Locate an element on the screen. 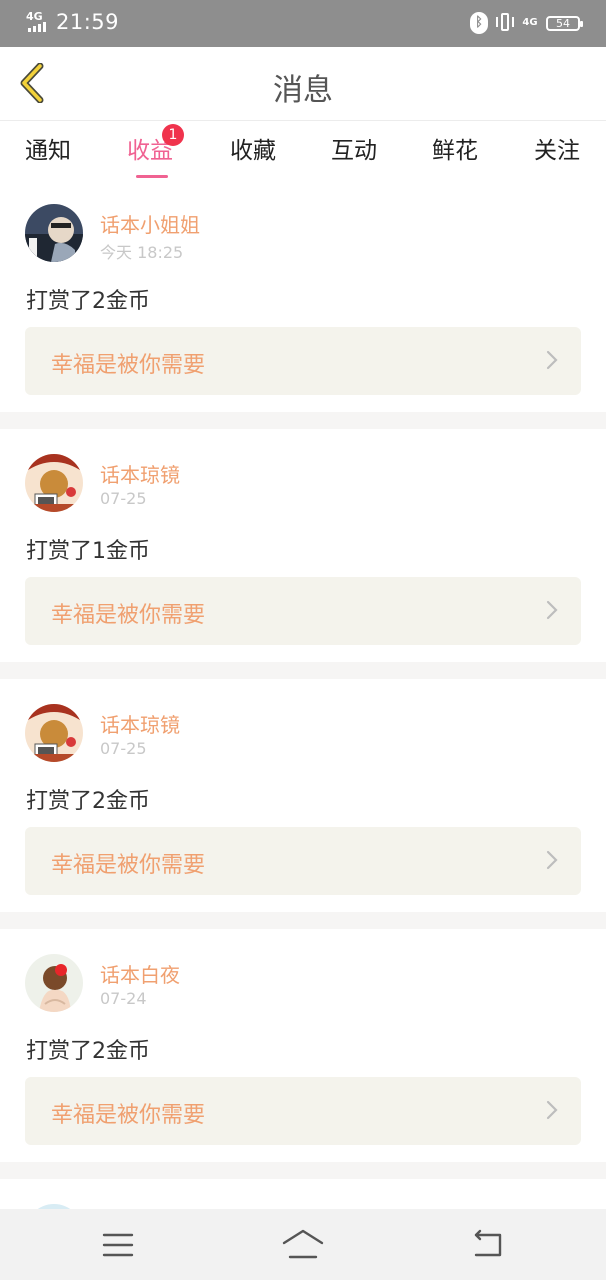 This screenshot has height=1280, width=606. message-time: 07-24 is located at coordinates (123, 998).